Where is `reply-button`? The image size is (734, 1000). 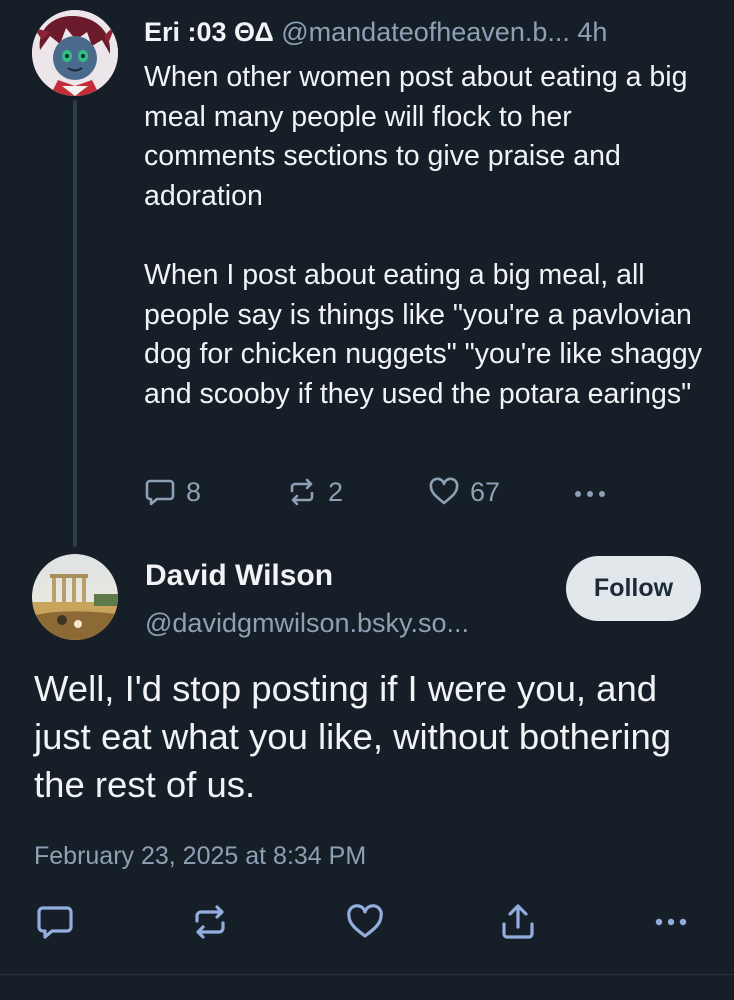
reply-button is located at coordinates (55, 924).